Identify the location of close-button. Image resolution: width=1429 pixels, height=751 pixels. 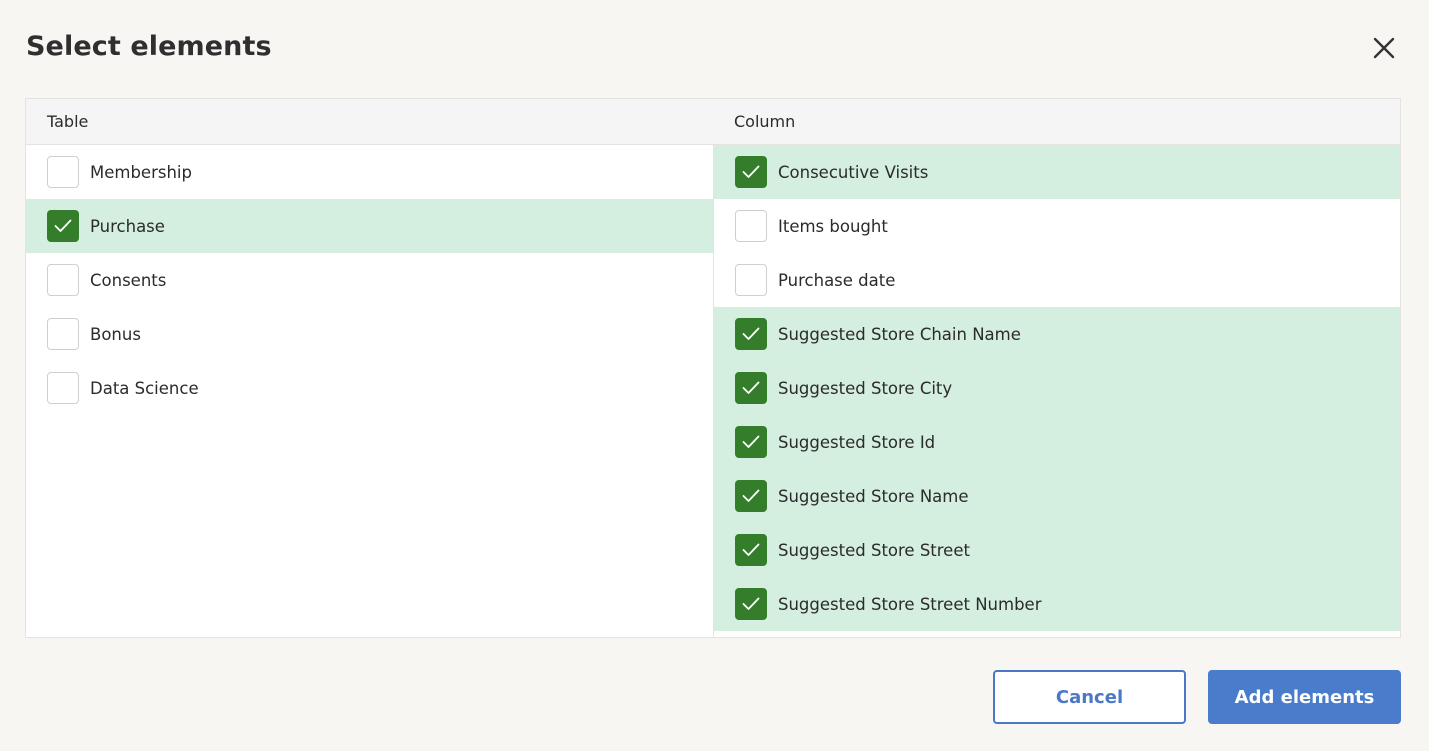
(1384, 48).